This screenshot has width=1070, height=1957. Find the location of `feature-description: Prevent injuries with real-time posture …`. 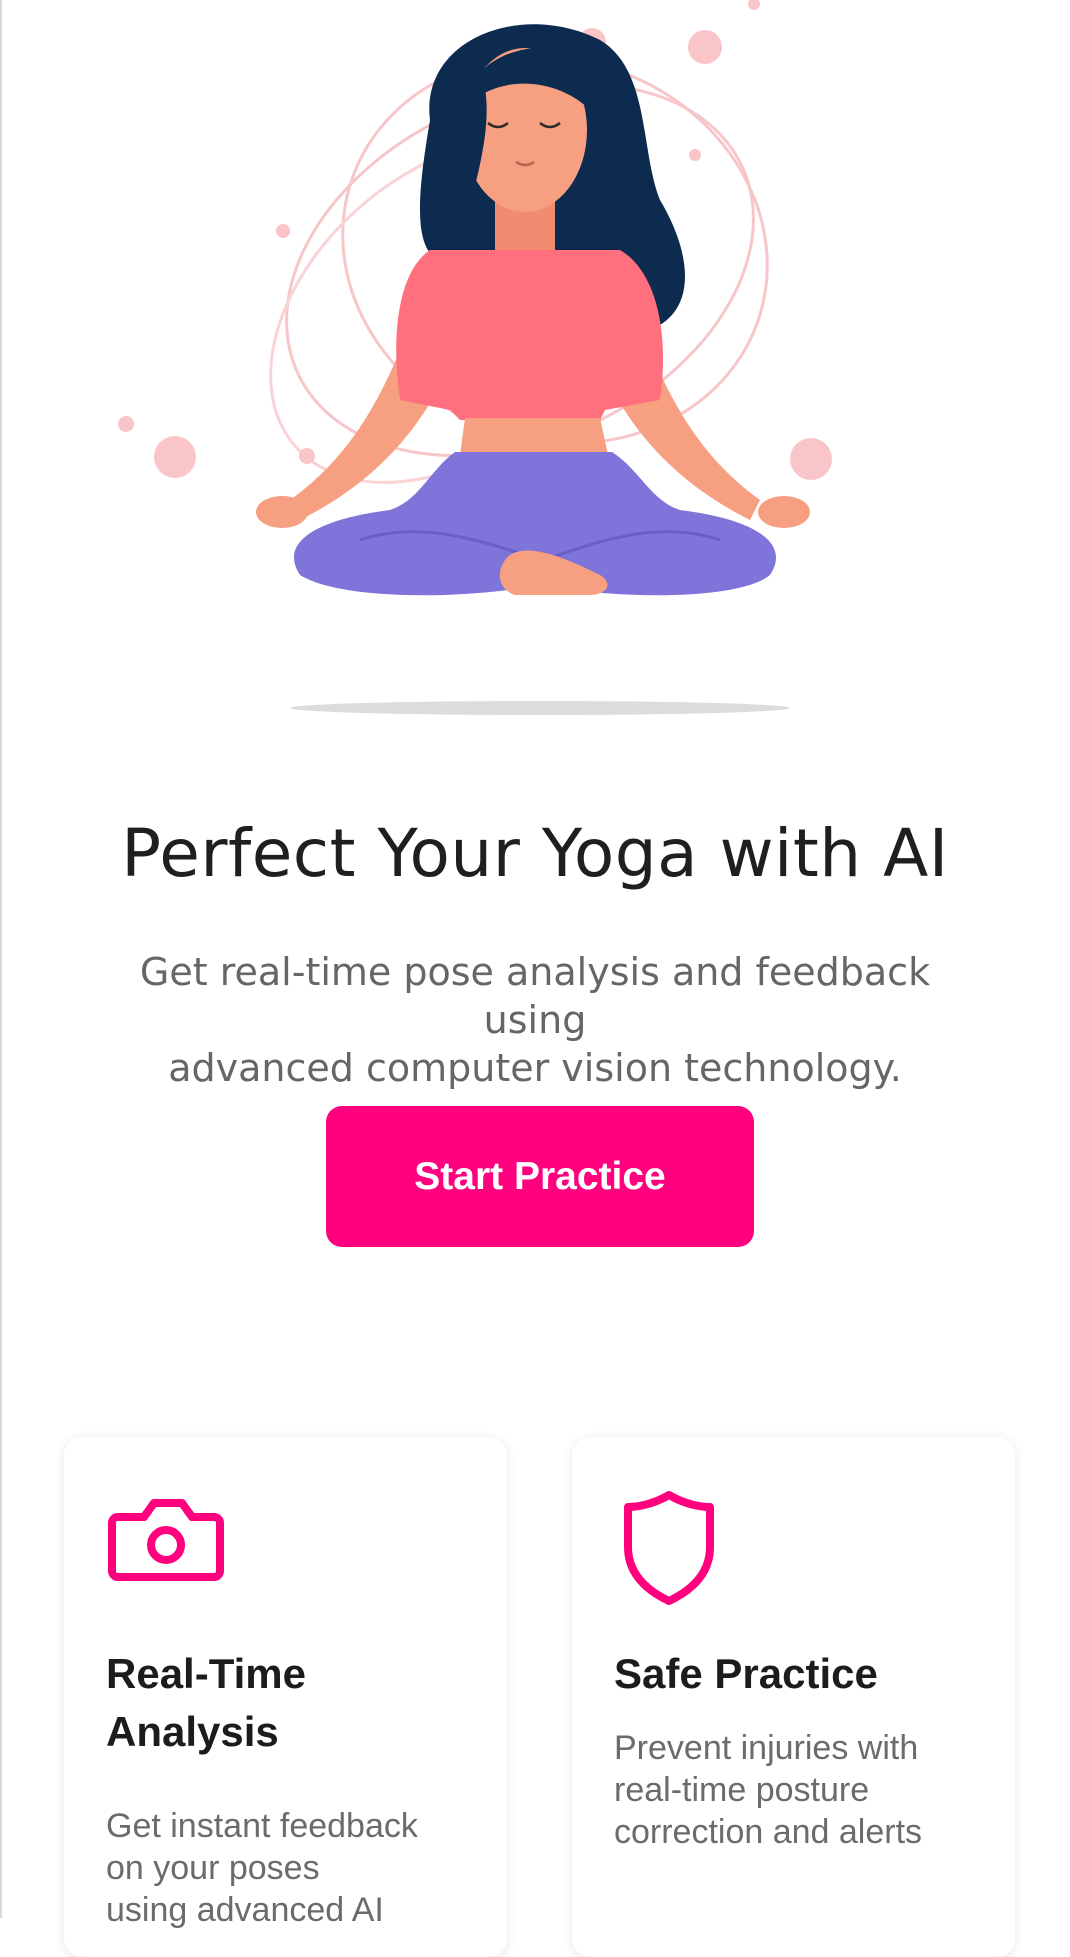

feature-description: Prevent injuries with real-time posture … is located at coordinates (804, 1790).